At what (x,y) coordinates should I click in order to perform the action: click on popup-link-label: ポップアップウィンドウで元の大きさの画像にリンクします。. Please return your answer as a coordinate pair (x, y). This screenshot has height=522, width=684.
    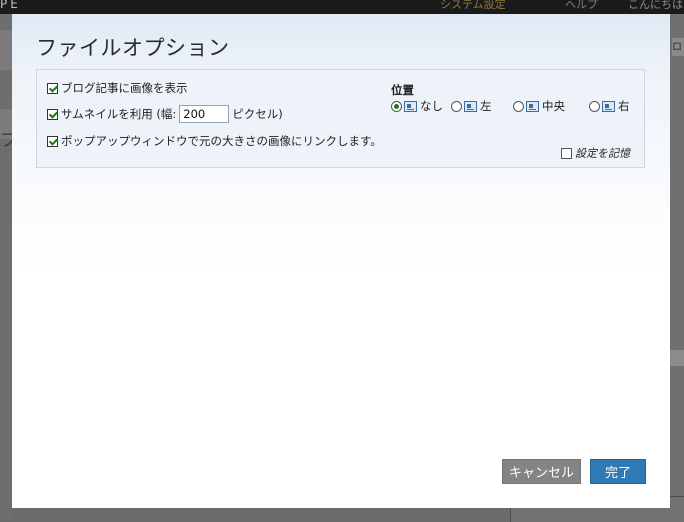
    Looking at the image, I should click on (221, 141).